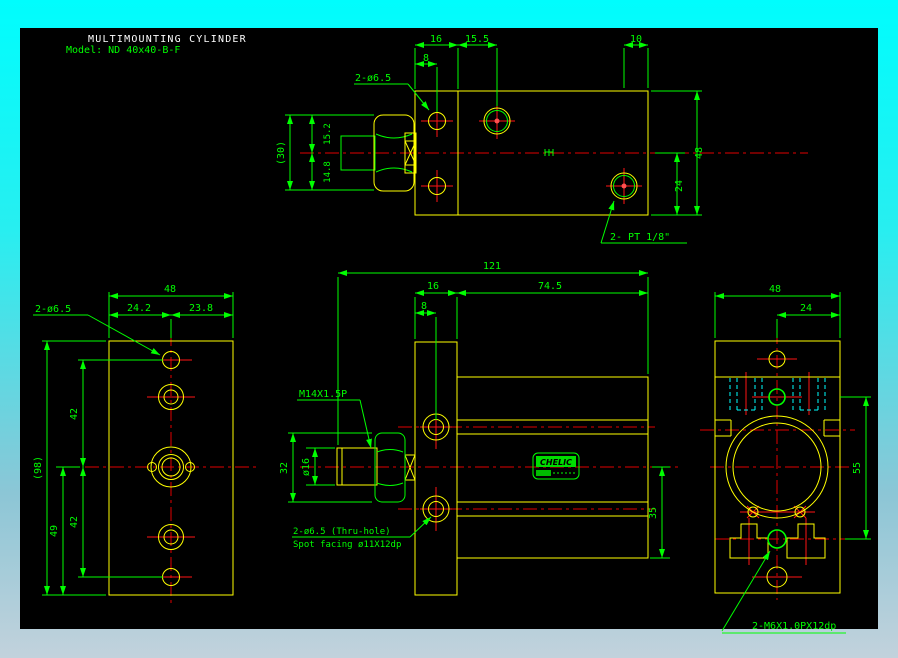 This screenshot has height=658, width=898. Describe the element at coordinates (347, 545) in the screenshot. I see `label-spot-facing: Spot facing ø11X12dp` at that location.